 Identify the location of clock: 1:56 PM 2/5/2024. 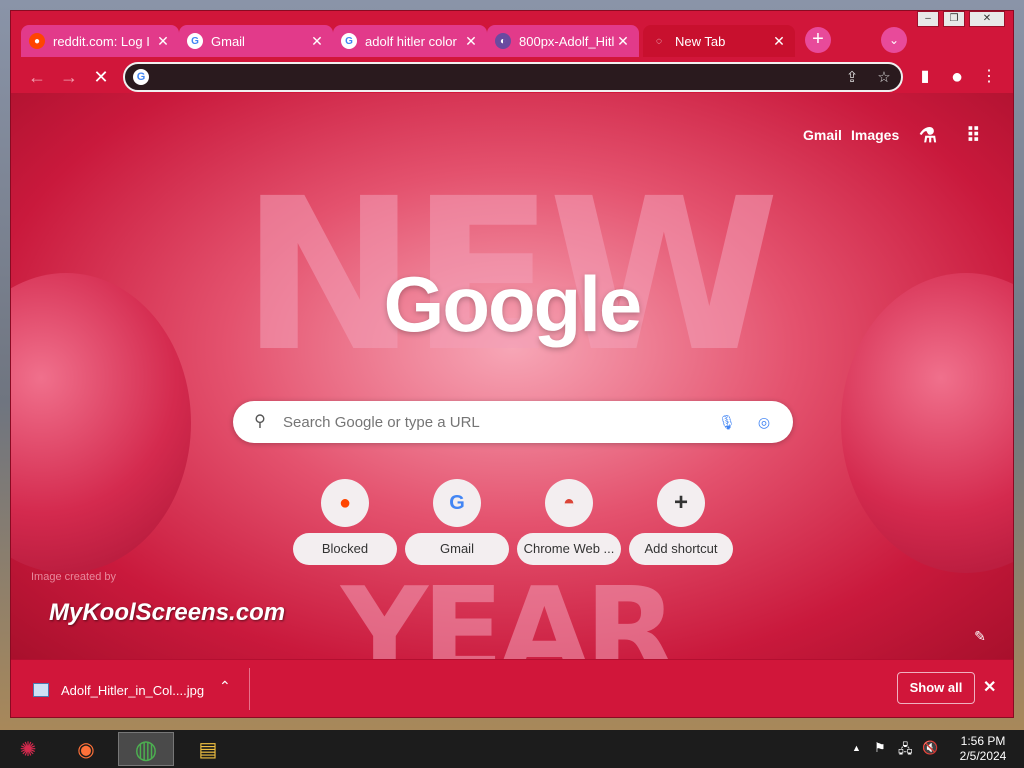
(983, 749).